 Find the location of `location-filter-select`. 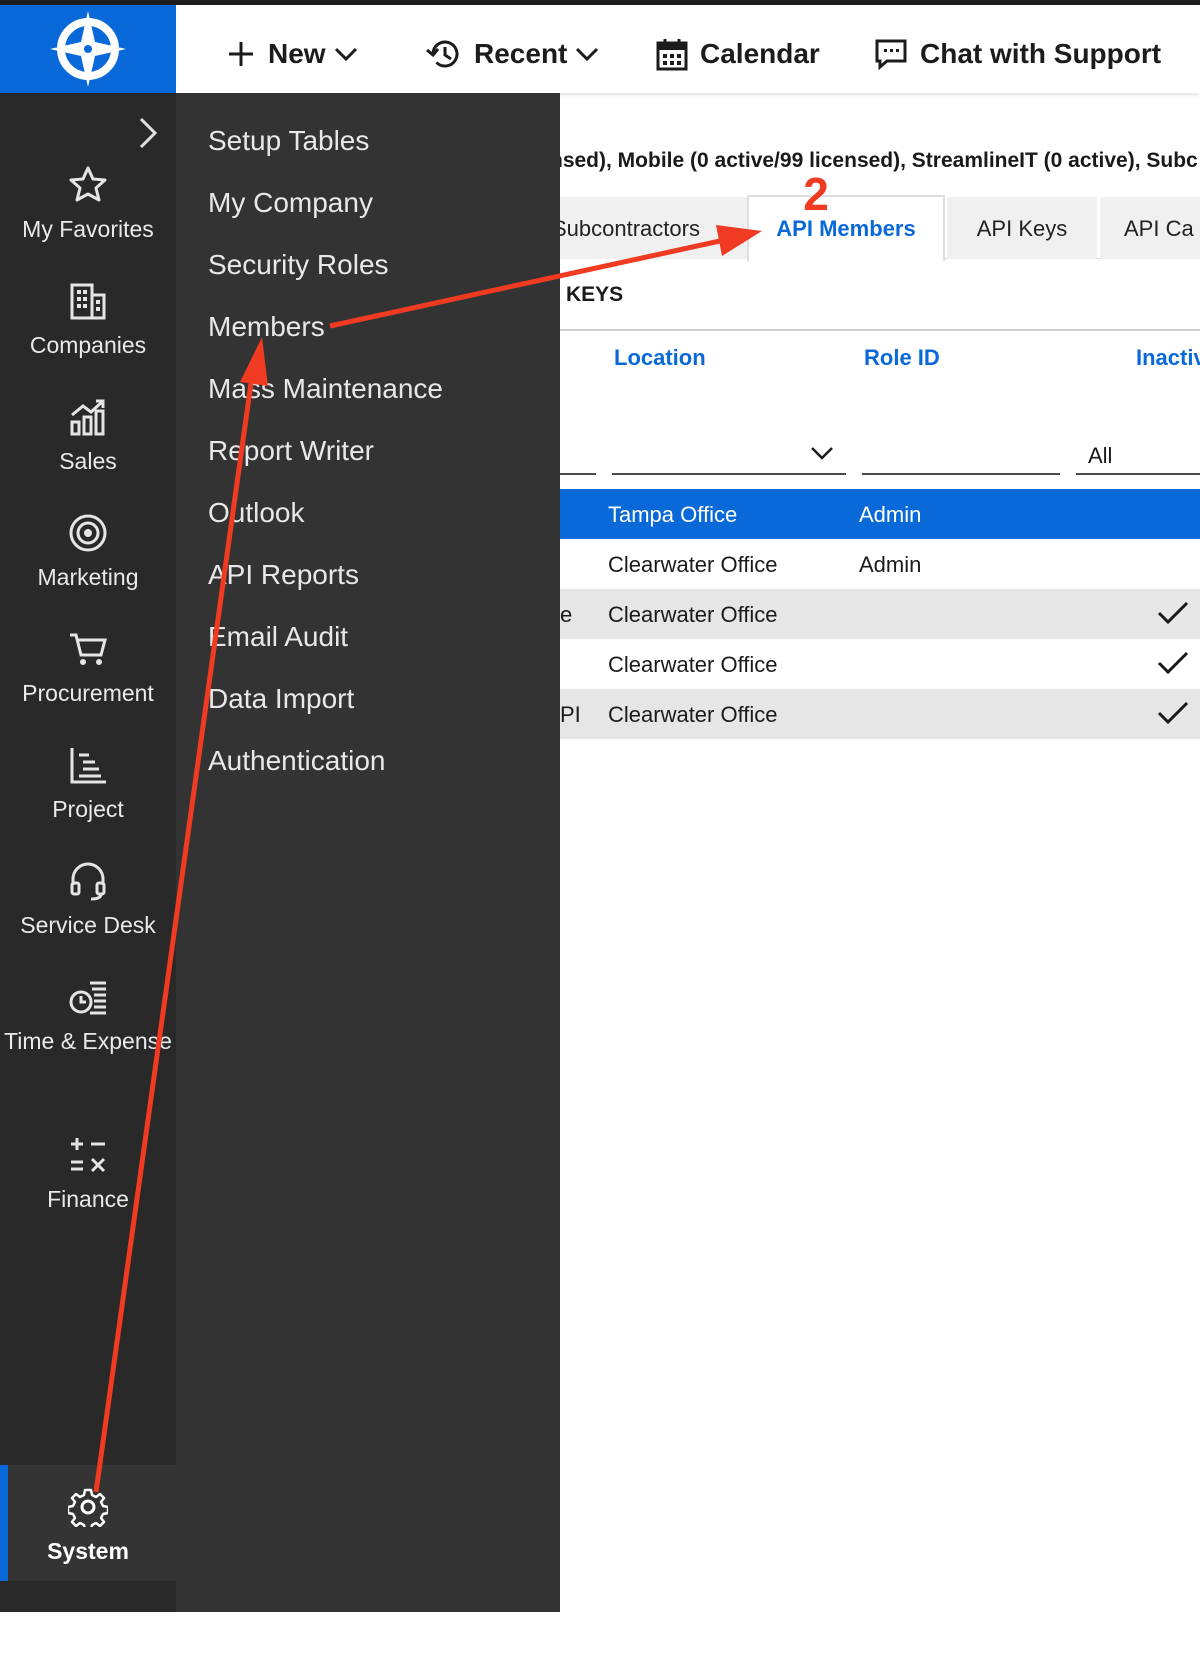

location-filter-select is located at coordinates (729, 454).